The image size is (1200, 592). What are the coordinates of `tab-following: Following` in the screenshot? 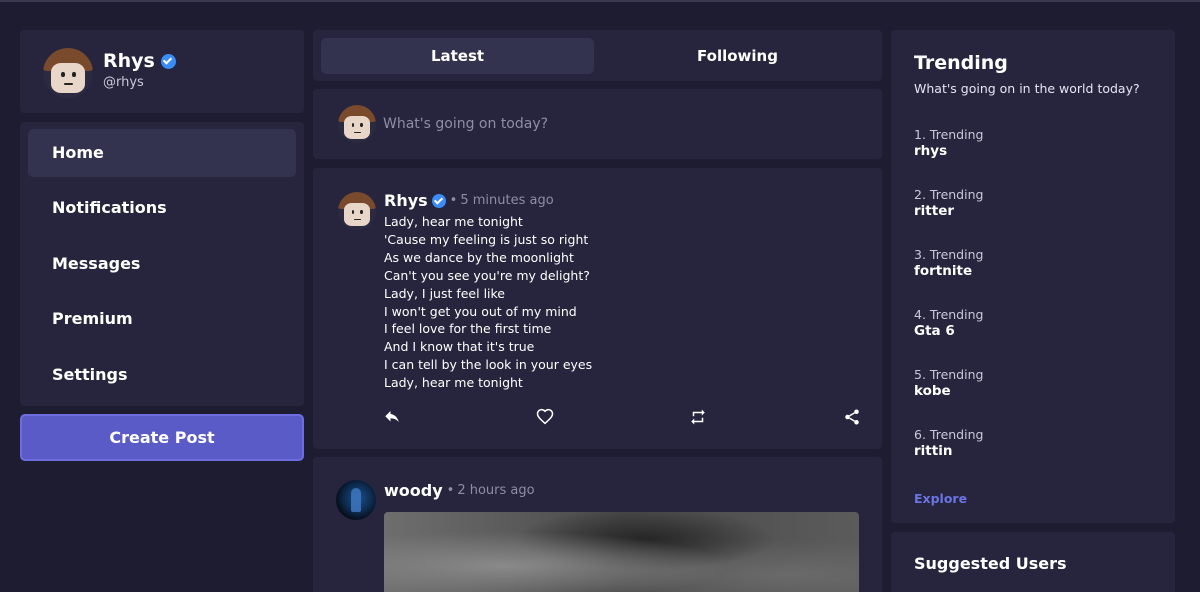 It's located at (737, 56).